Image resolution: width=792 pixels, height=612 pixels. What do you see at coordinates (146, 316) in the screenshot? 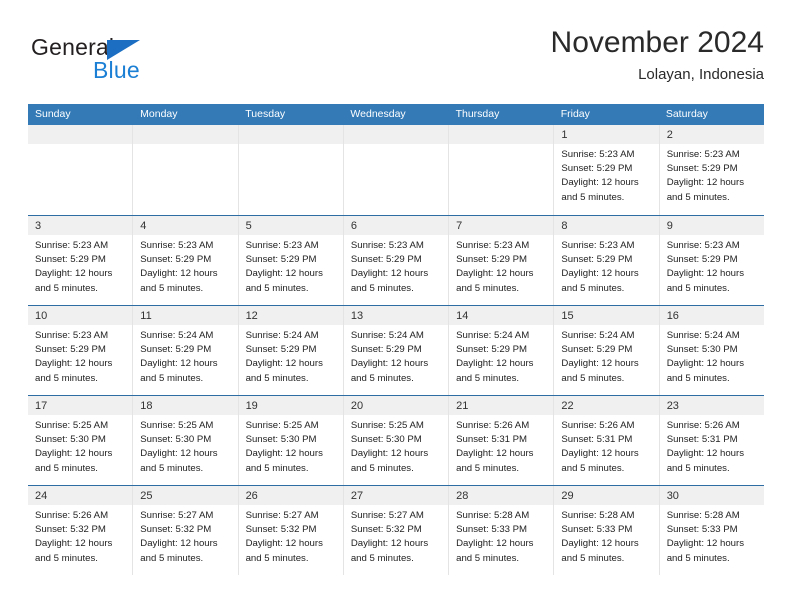
I see `day-number: 11` at bounding box center [146, 316].